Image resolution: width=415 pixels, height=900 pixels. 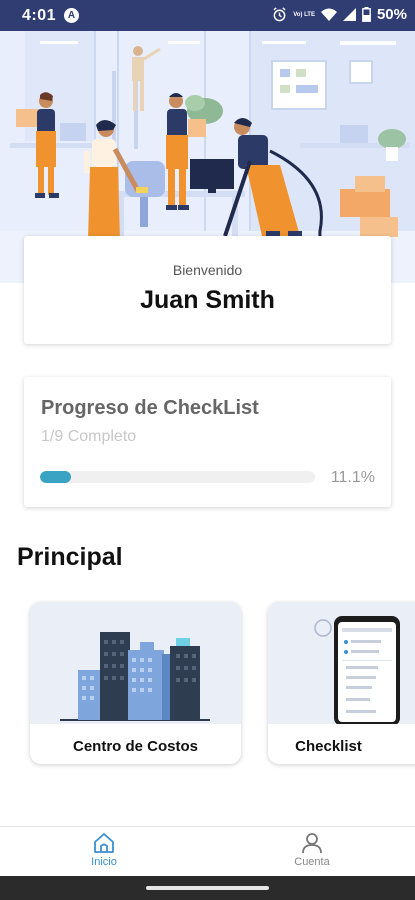 What do you see at coordinates (150, 408) in the screenshot?
I see `progress-title: Progreso de CheckList` at bounding box center [150, 408].